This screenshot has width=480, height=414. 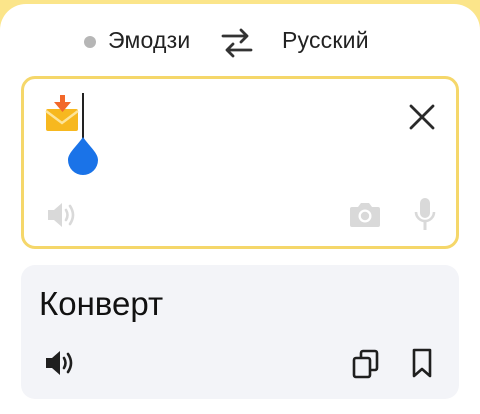 I want to click on copy-icon, so click(x=365, y=364).